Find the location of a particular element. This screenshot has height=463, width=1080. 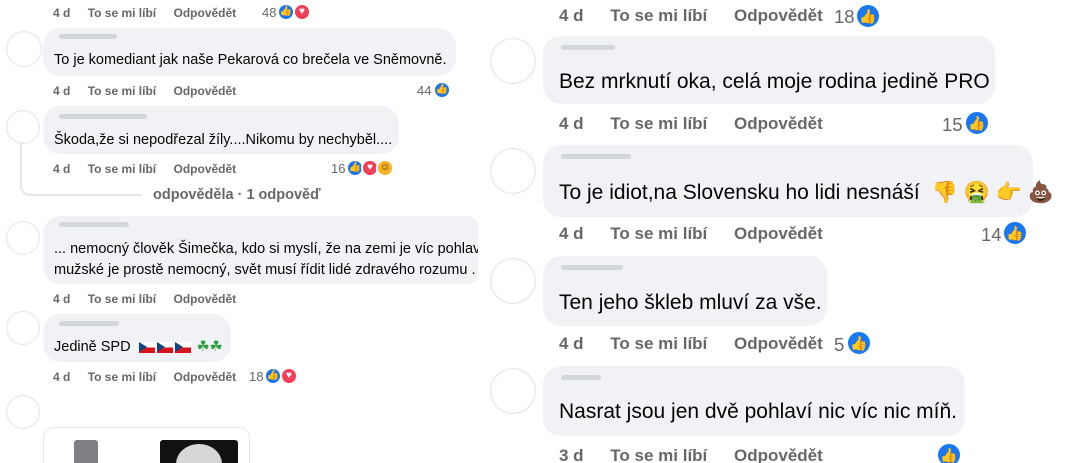

reaction-count: 44 is located at coordinates (424, 90).